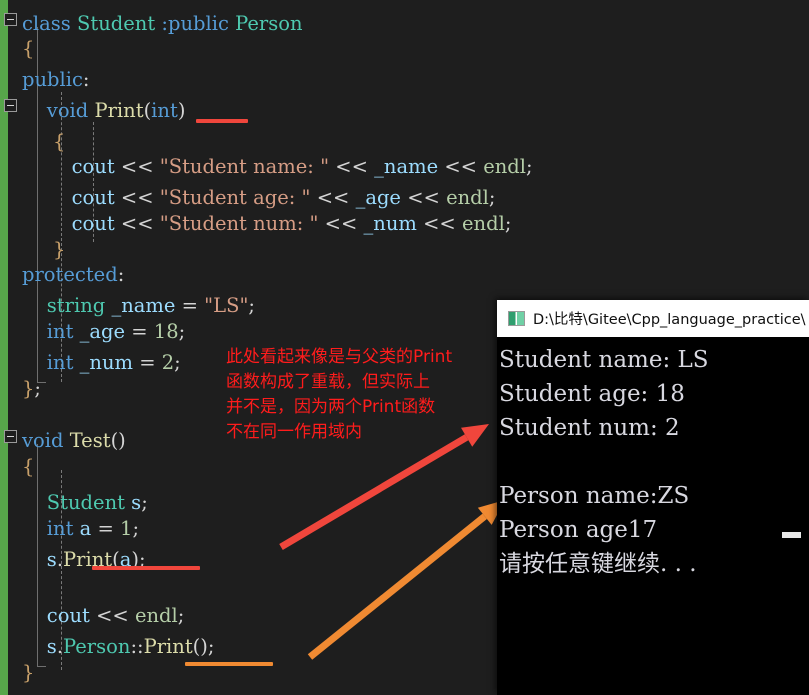  What do you see at coordinates (146, 568) in the screenshot?
I see `s-print-a-underline` at bounding box center [146, 568].